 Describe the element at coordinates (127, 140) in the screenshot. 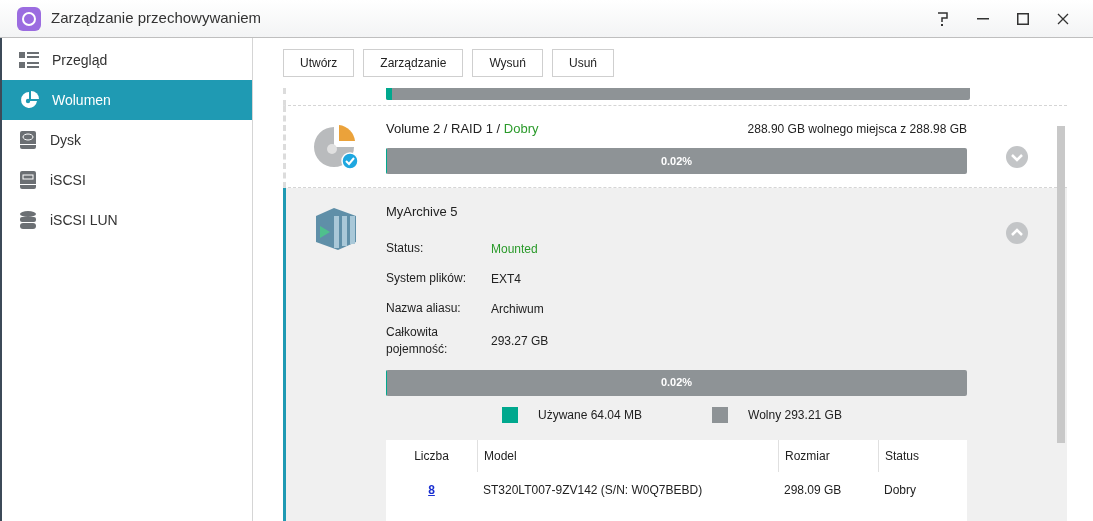

I see `sidebar-item: Dysk` at that location.